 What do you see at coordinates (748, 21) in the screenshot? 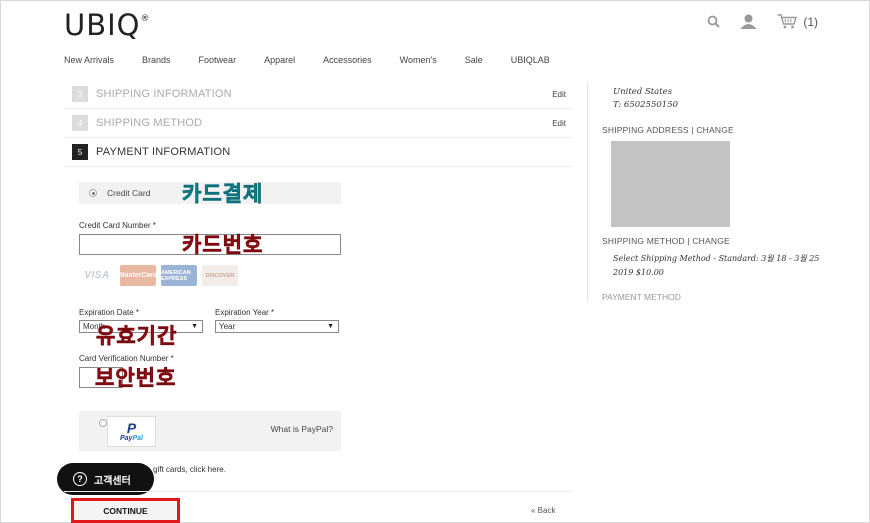
I see `user-icon` at bounding box center [748, 21].